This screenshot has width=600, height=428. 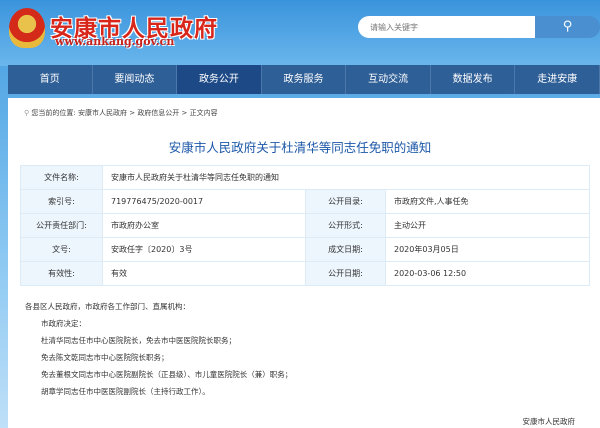 I want to click on breadcrumb: ⚲ 您当前的位置: 安康市人民政府 > 政府信息公开 > 正文内容, so click(x=121, y=113).